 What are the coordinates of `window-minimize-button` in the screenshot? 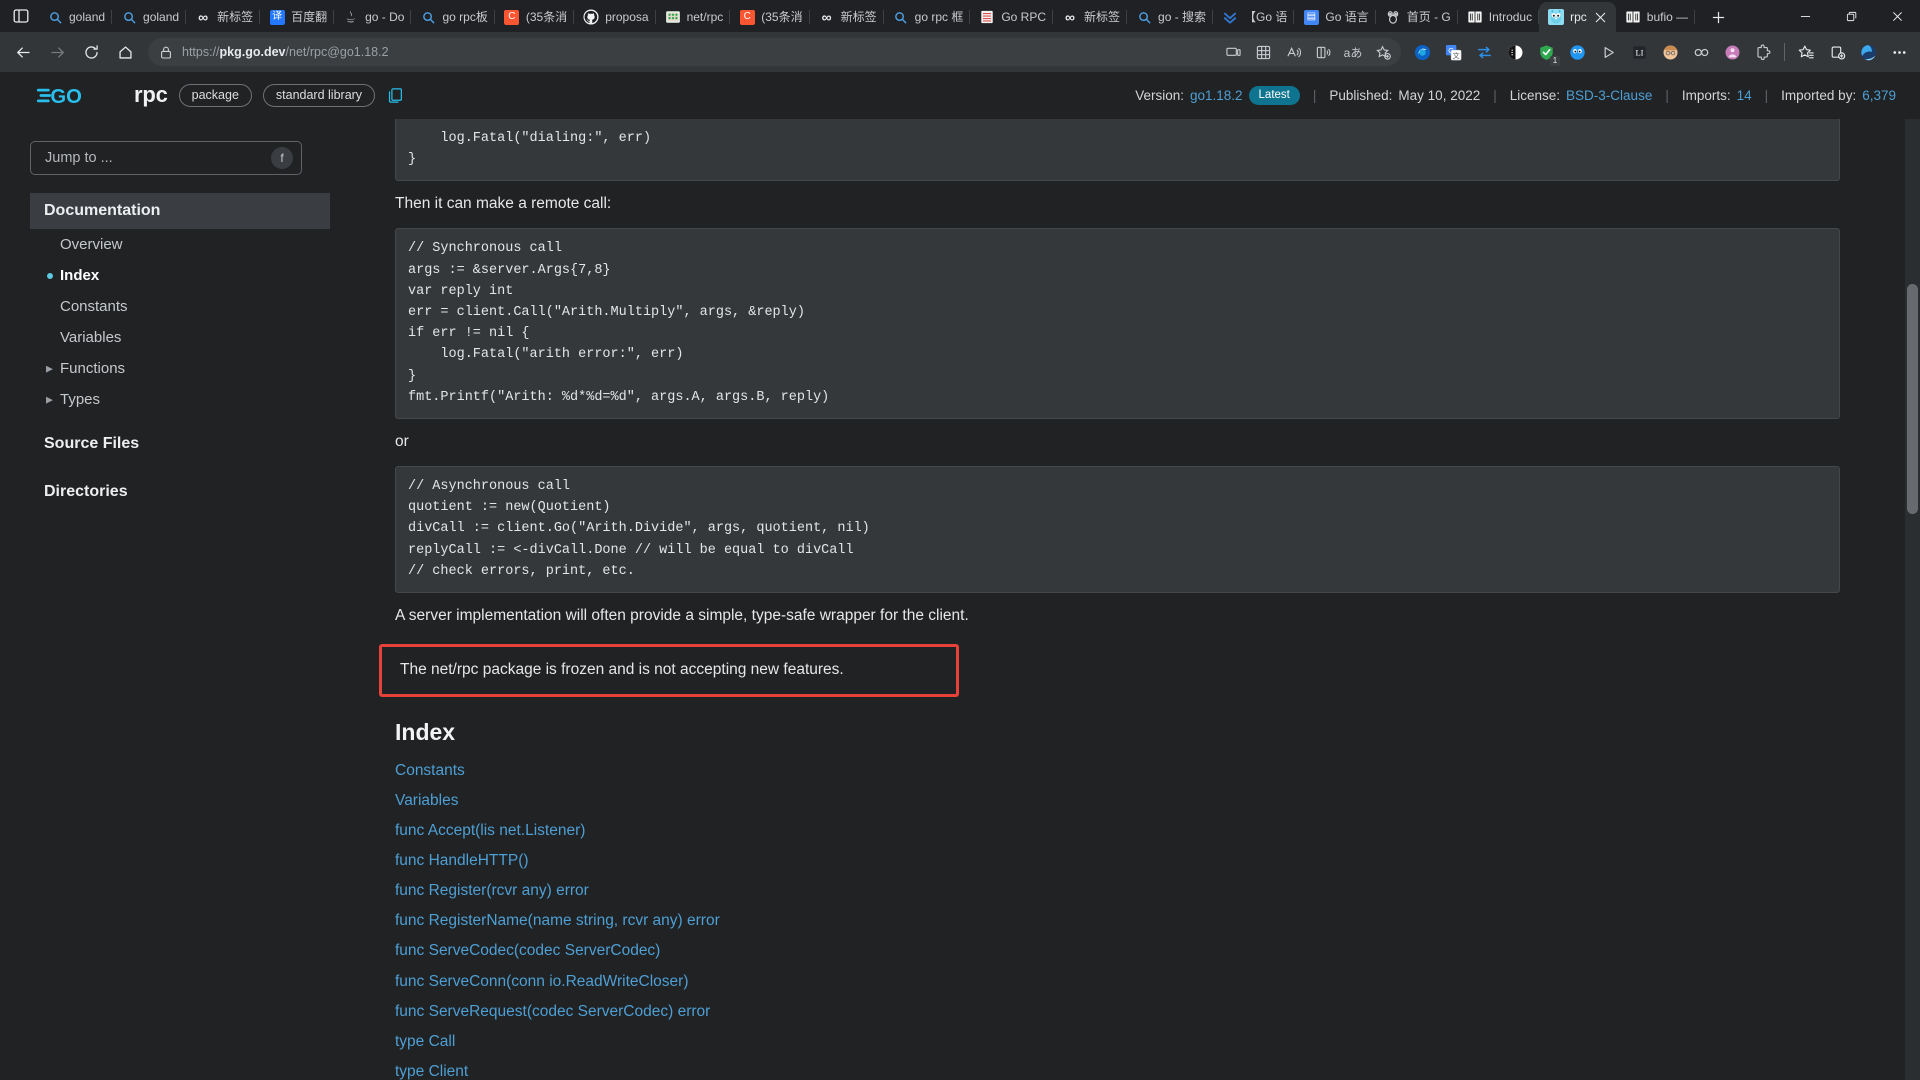 It's located at (1805, 16).